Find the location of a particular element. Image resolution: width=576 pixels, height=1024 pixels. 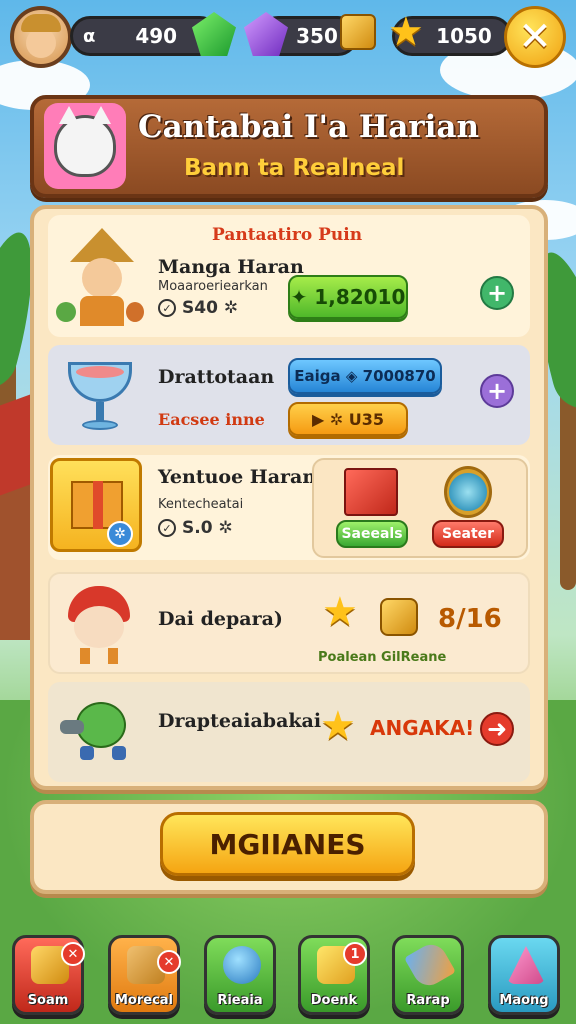

main-action-button: MGIIANES is located at coordinates (287, 844).